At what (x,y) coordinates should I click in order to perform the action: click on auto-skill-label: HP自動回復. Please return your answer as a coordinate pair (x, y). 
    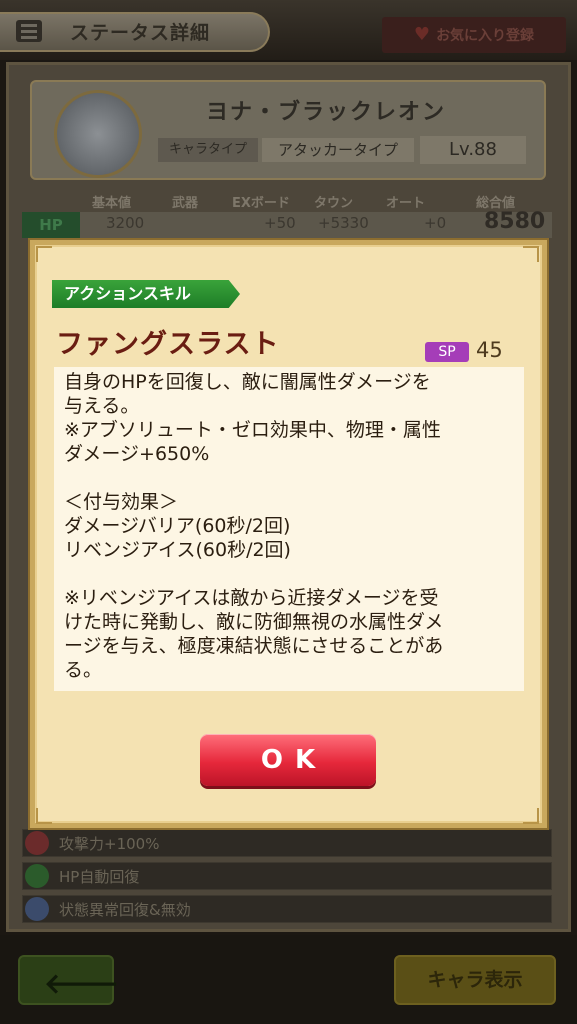
    Looking at the image, I should click on (99, 877).